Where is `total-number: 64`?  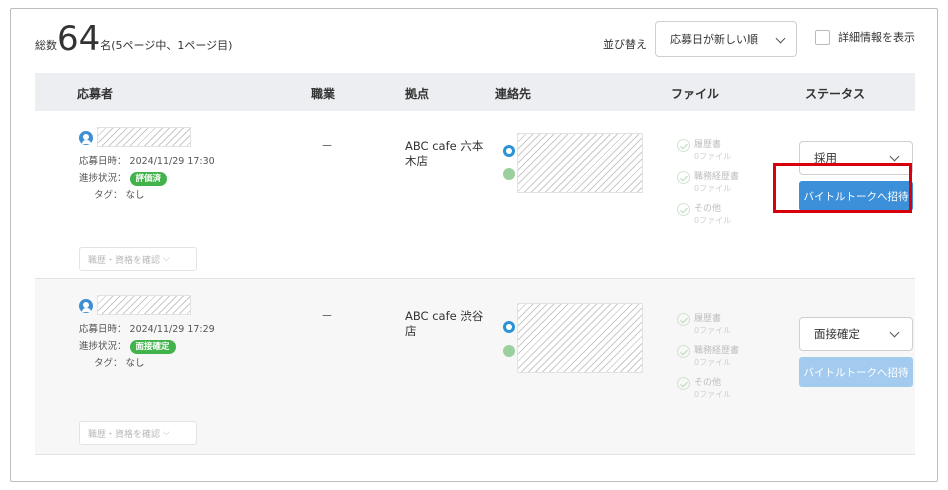
total-number: 64 is located at coordinates (79, 39).